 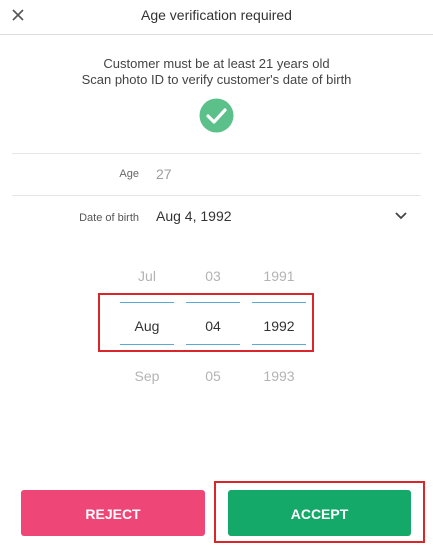 What do you see at coordinates (147, 276) in the screenshot?
I see `month-prev: Jul` at bounding box center [147, 276].